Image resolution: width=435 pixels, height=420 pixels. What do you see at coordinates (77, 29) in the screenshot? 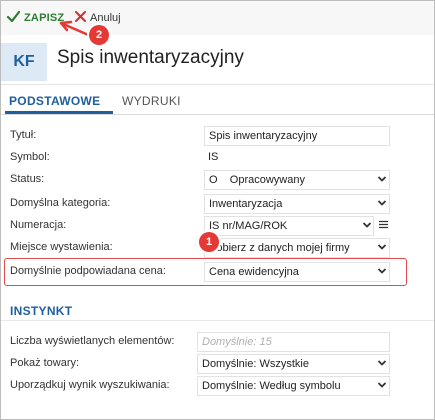
I see `annotation-arrow` at bounding box center [77, 29].